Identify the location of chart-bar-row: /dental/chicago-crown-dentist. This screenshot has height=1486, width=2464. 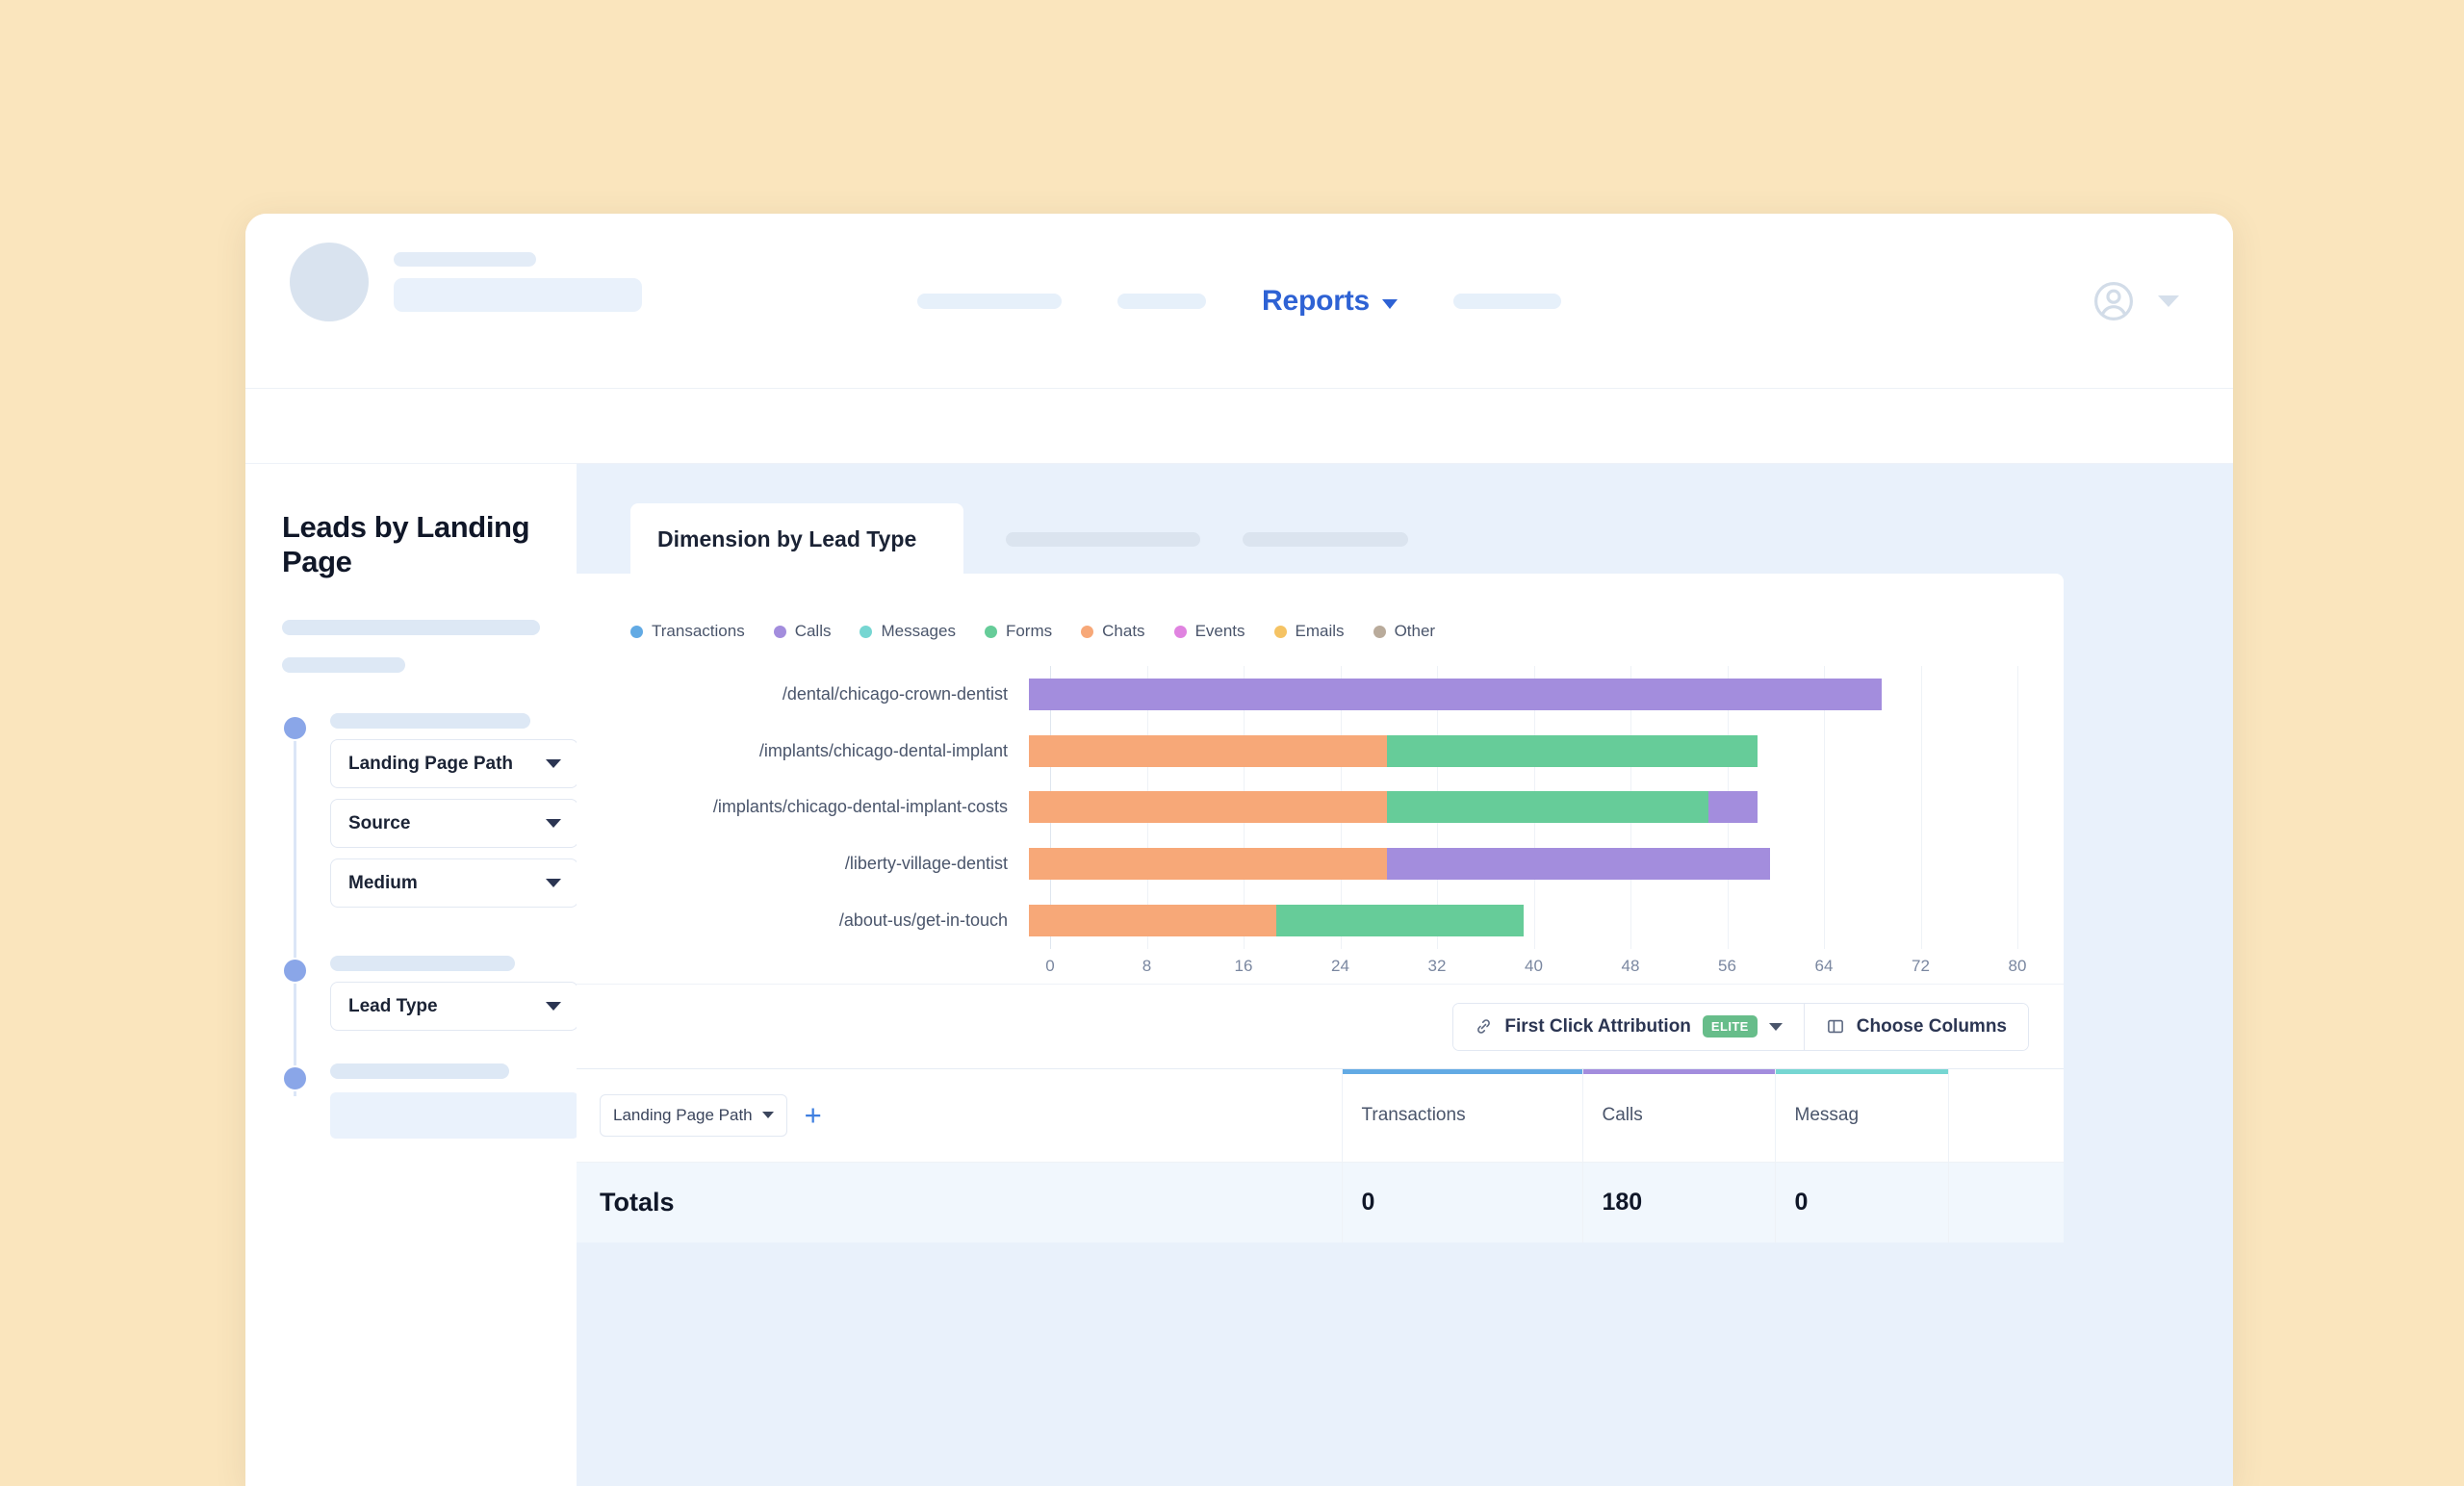
(1297, 694).